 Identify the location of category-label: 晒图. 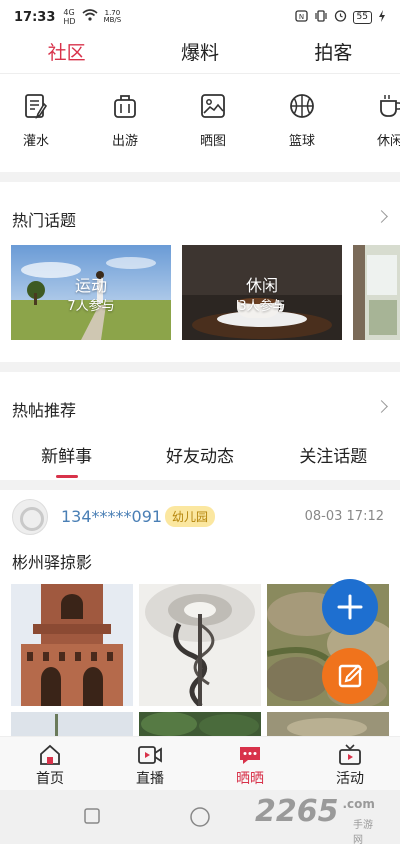
(212, 141).